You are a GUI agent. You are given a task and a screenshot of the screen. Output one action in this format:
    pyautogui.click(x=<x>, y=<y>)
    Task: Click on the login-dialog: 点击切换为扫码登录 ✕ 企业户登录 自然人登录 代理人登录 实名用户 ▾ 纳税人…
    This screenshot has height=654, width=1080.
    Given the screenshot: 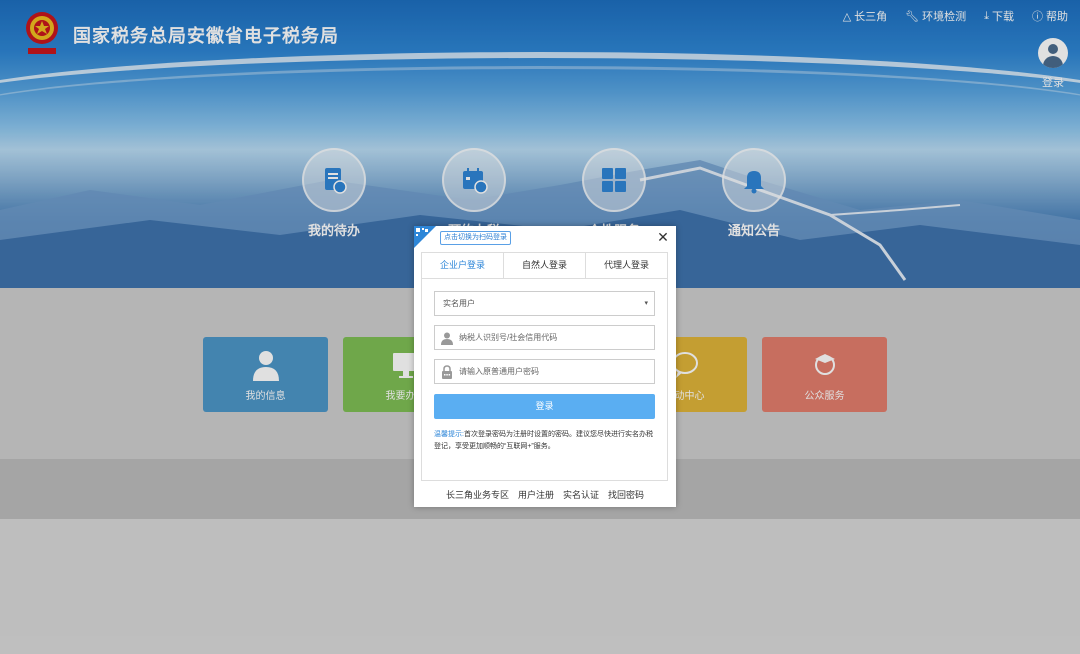 What is the action you would take?
    pyautogui.click(x=545, y=366)
    